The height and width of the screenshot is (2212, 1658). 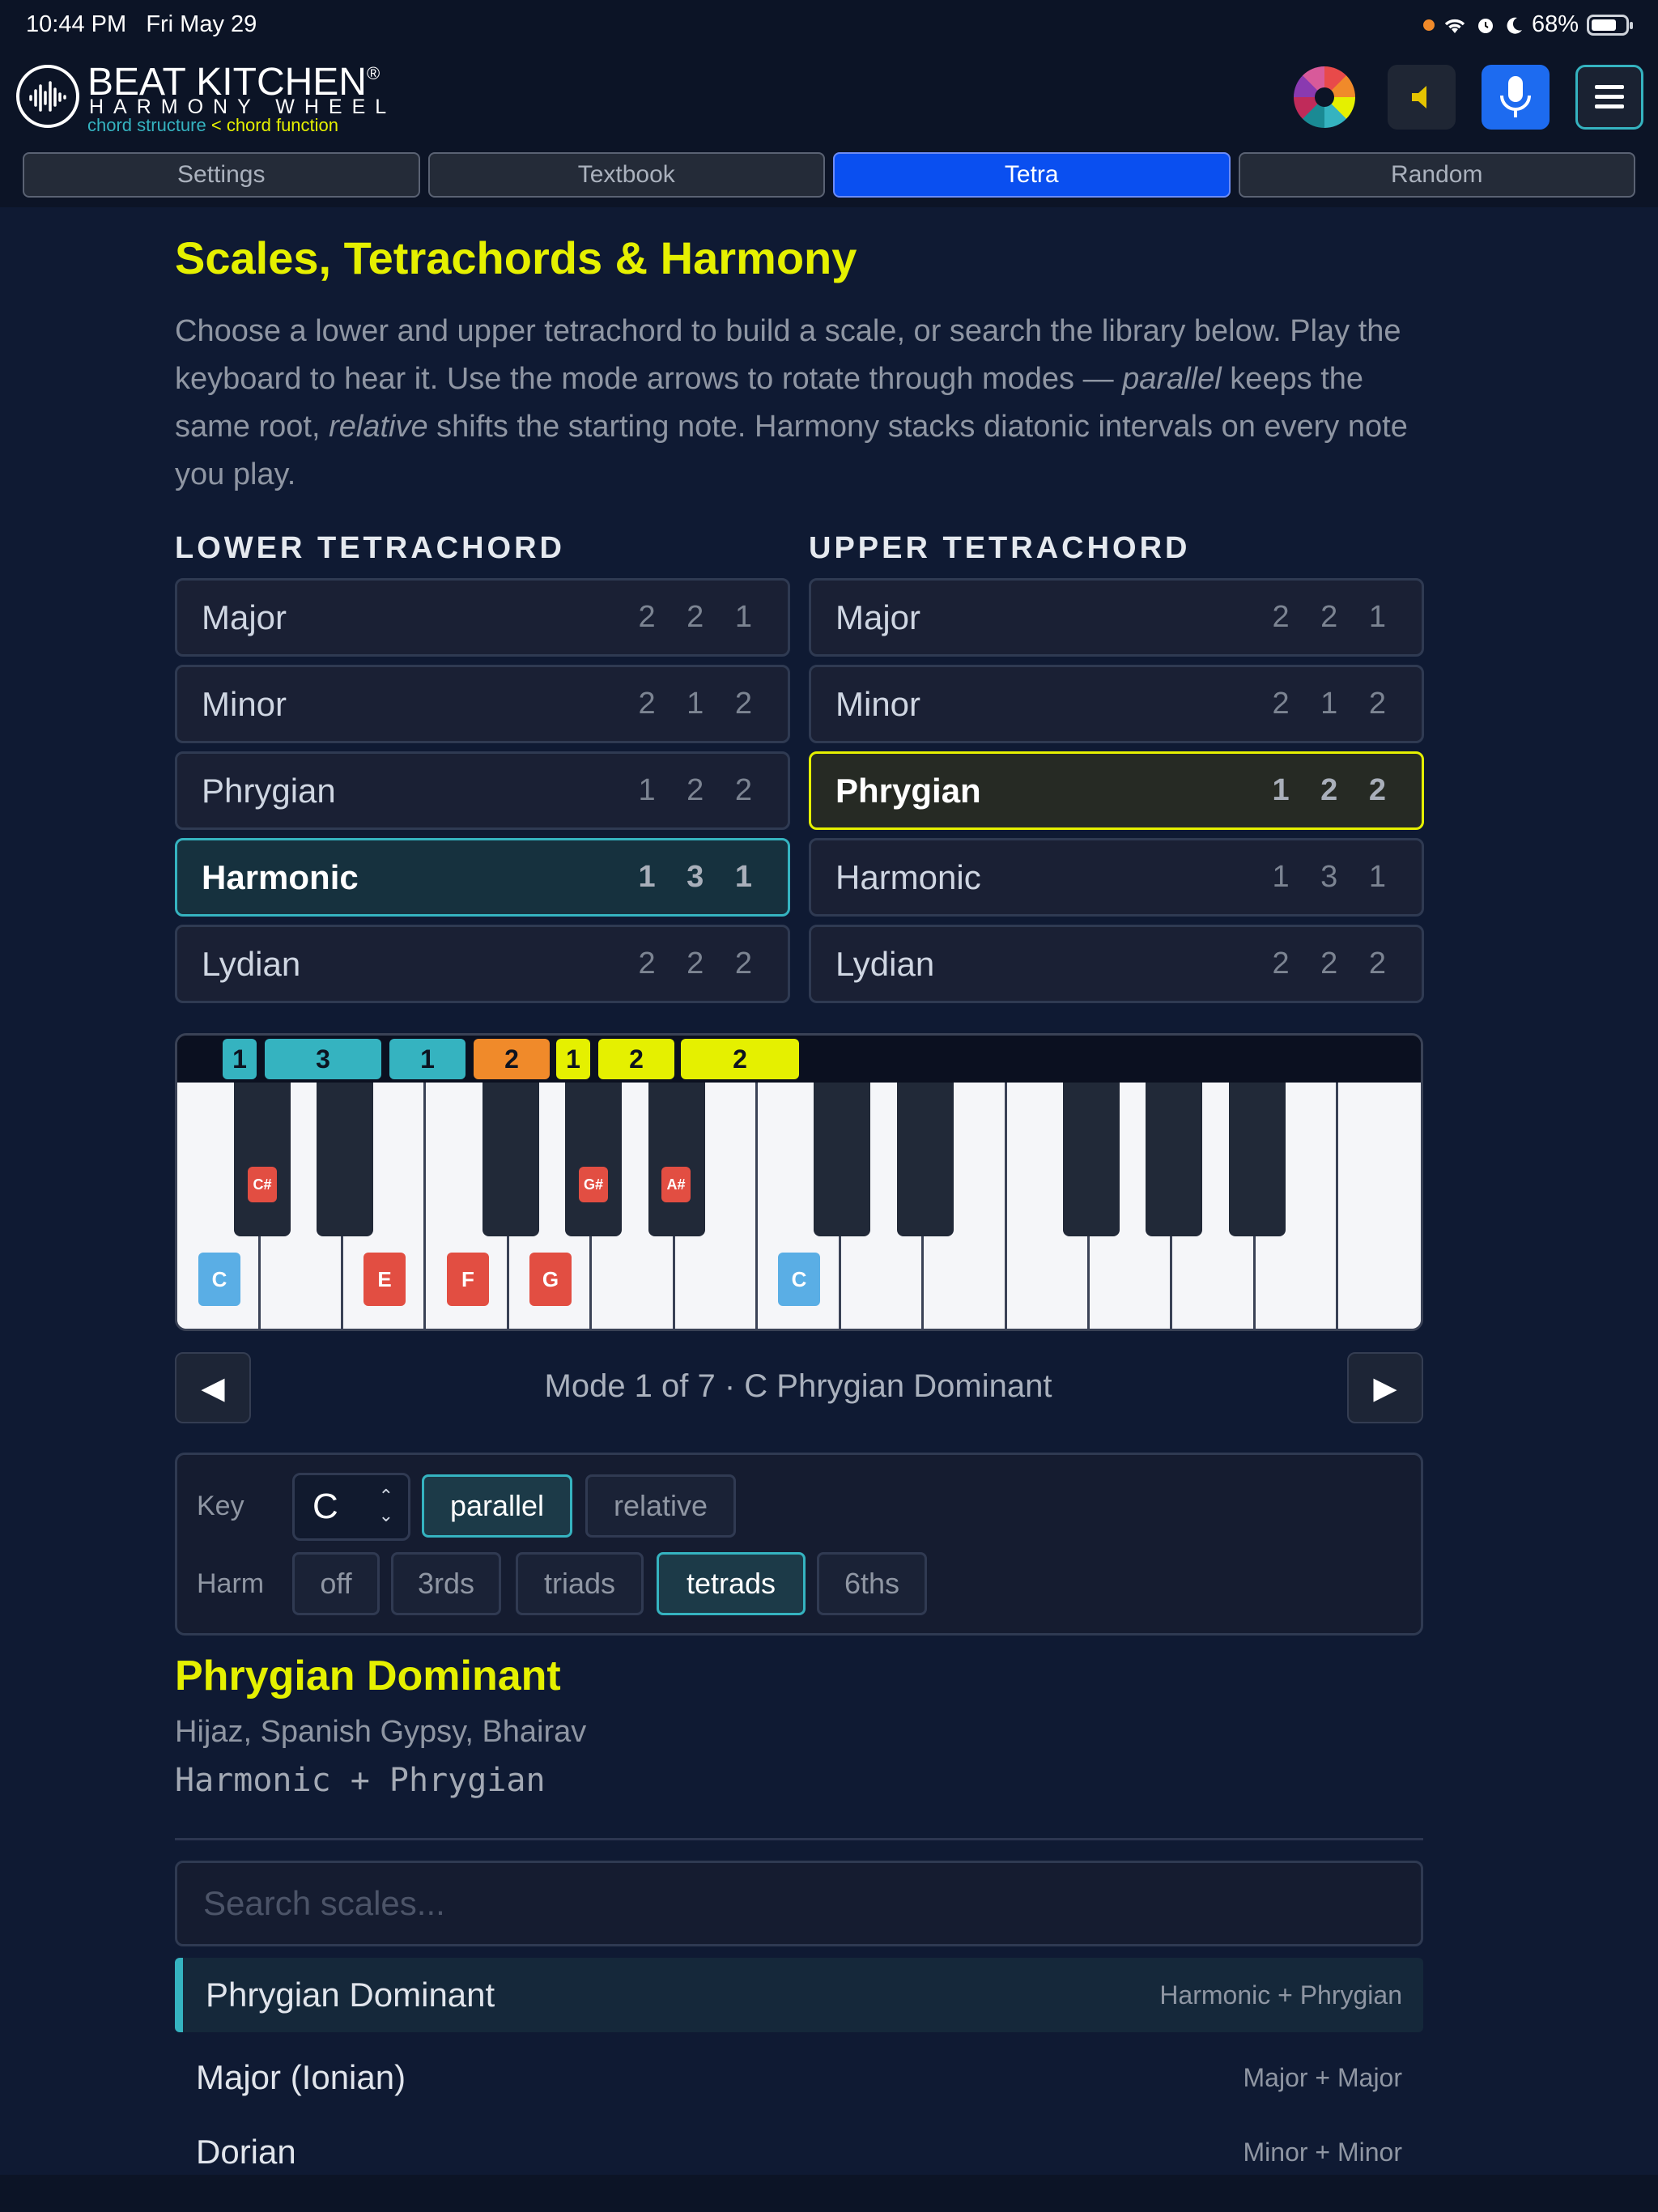 What do you see at coordinates (626, 175) in the screenshot?
I see `tab-textbook: Textbook` at bounding box center [626, 175].